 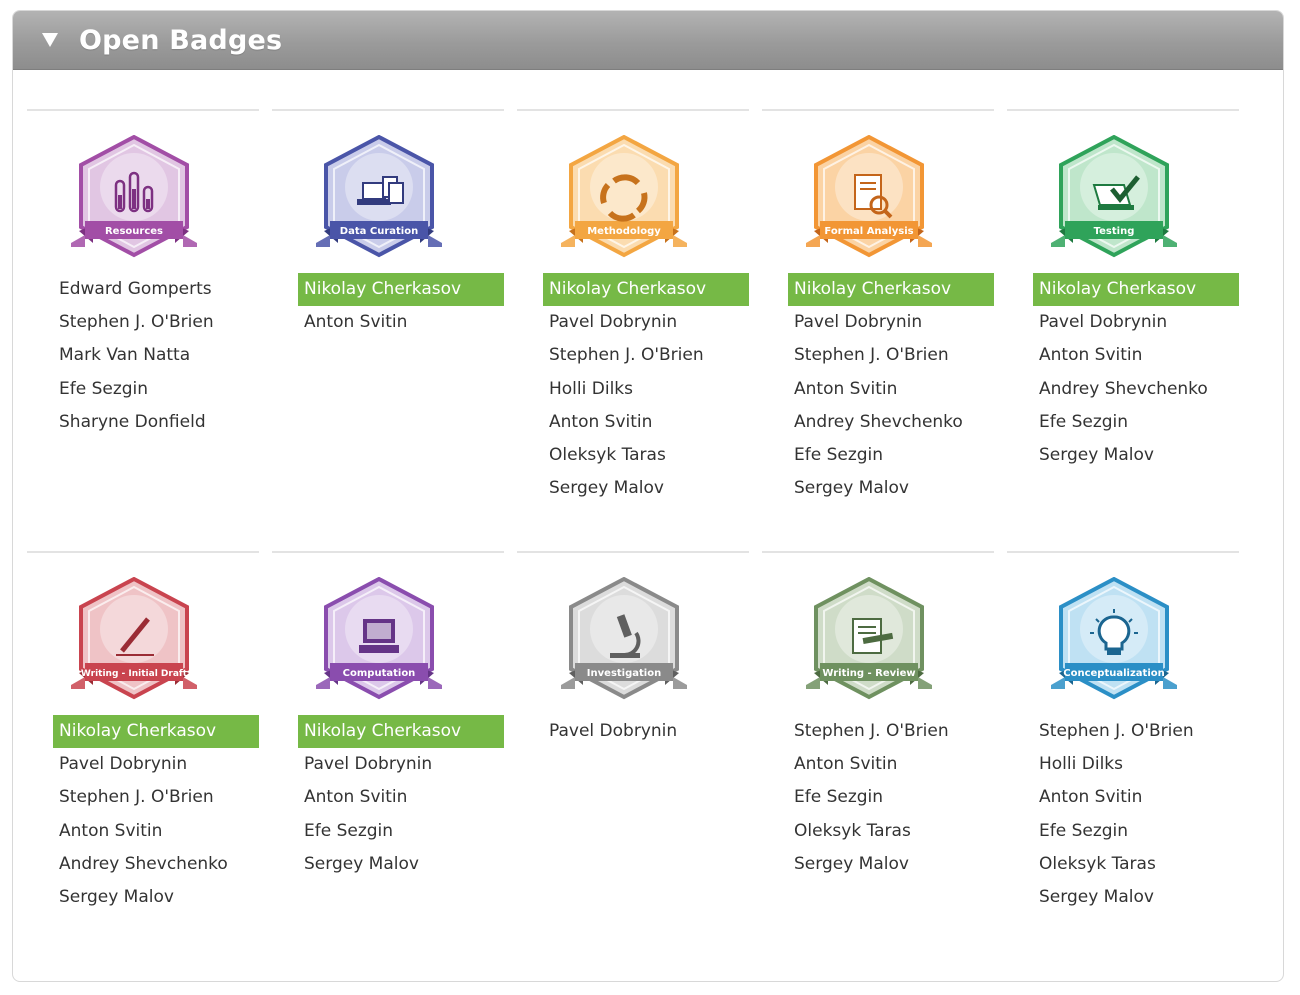 What do you see at coordinates (868, 231) in the screenshot?
I see `badge-label: Formal Analysis` at bounding box center [868, 231].